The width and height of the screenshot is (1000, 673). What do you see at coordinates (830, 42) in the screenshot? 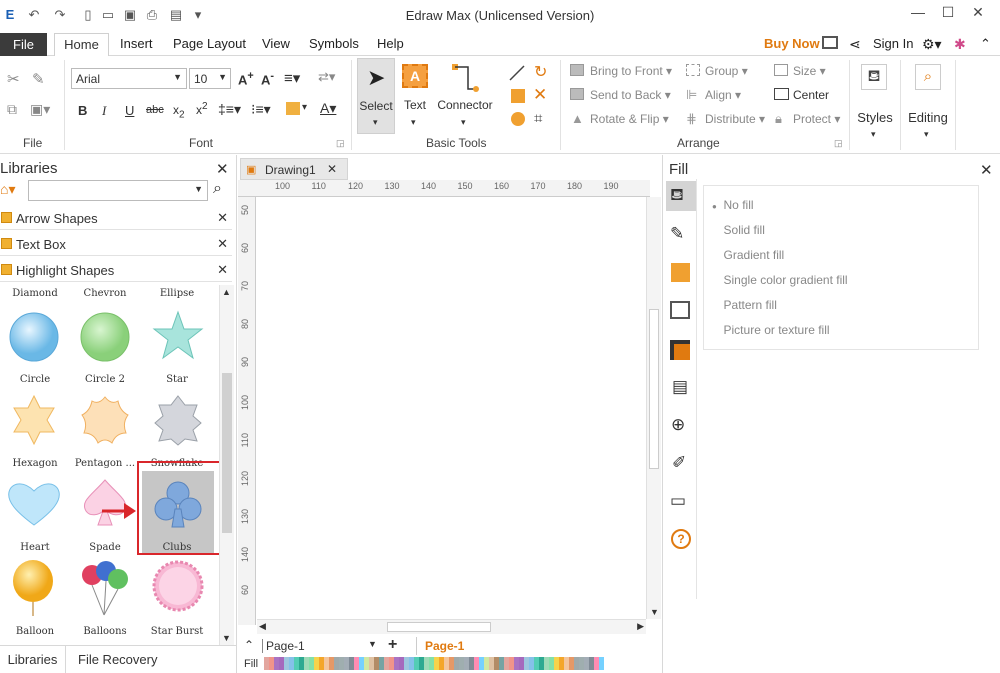
I see `cart-icon` at bounding box center [830, 42].